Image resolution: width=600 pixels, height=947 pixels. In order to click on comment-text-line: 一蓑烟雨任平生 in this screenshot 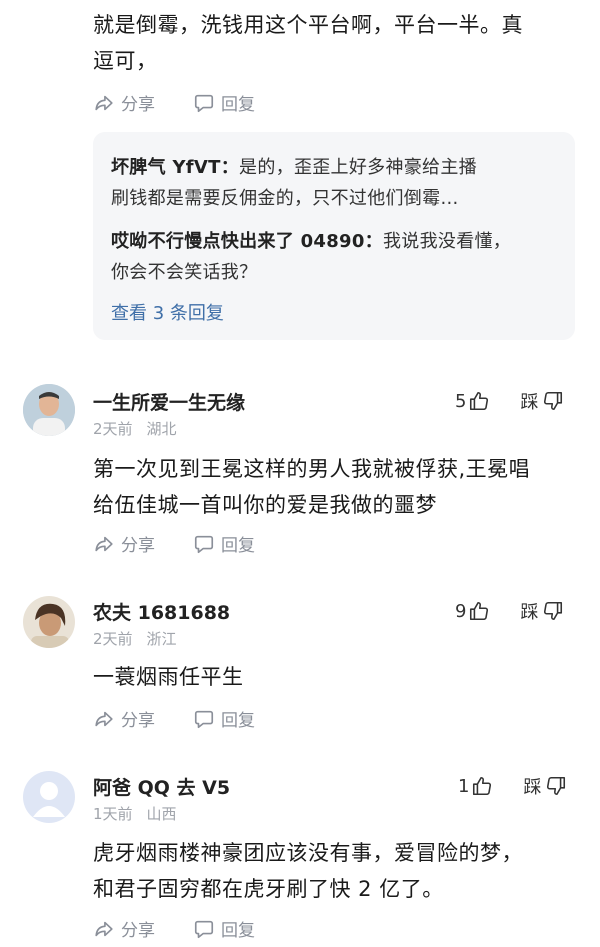, I will do `click(168, 677)`.